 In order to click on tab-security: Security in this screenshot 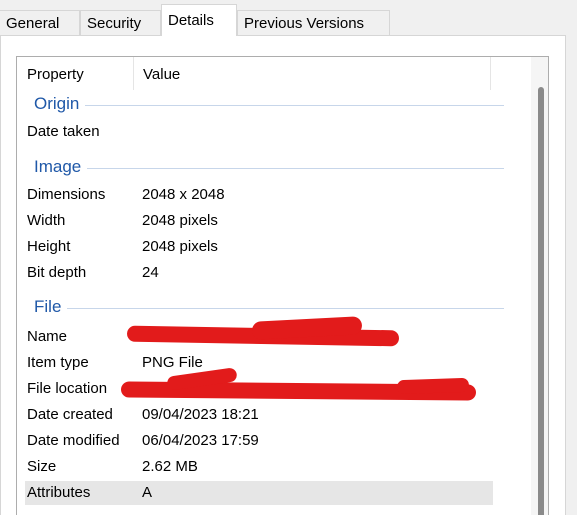, I will do `click(120, 22)`.